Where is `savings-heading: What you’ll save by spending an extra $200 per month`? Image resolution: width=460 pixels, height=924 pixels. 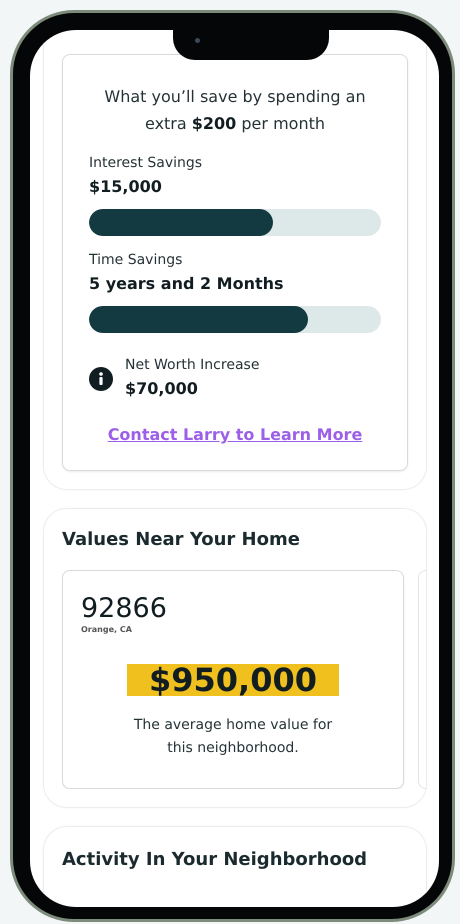
savings-heading: What you’ll save by spending an extra $200 per month is located at coordinates (235, 110).